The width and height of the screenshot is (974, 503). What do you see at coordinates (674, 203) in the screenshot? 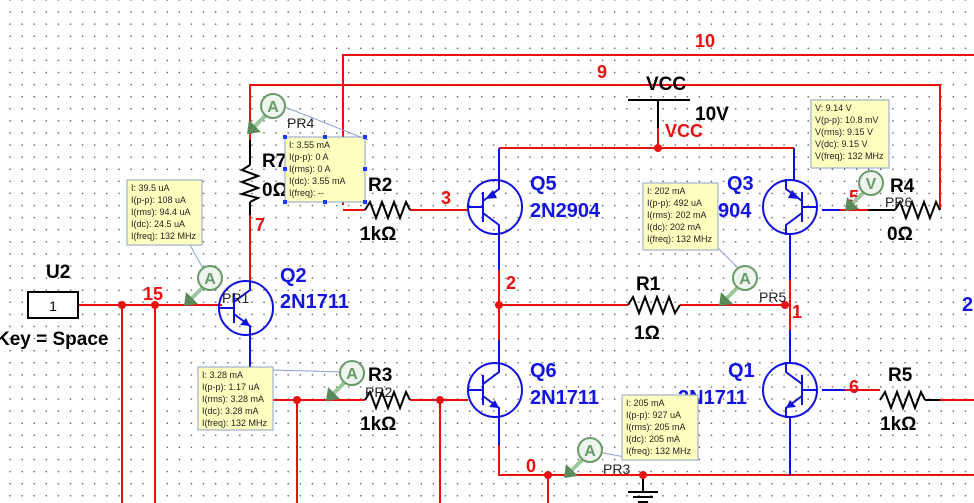
I see `reading: I(p-p): 492 uA` at bounding box center [674, 203].